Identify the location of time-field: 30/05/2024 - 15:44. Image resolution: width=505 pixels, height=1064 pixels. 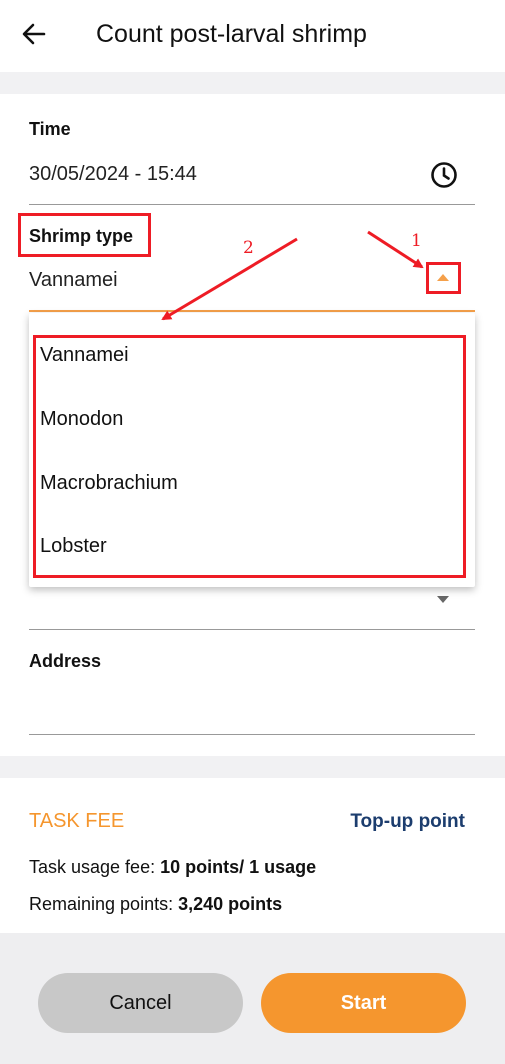
(113, 174).